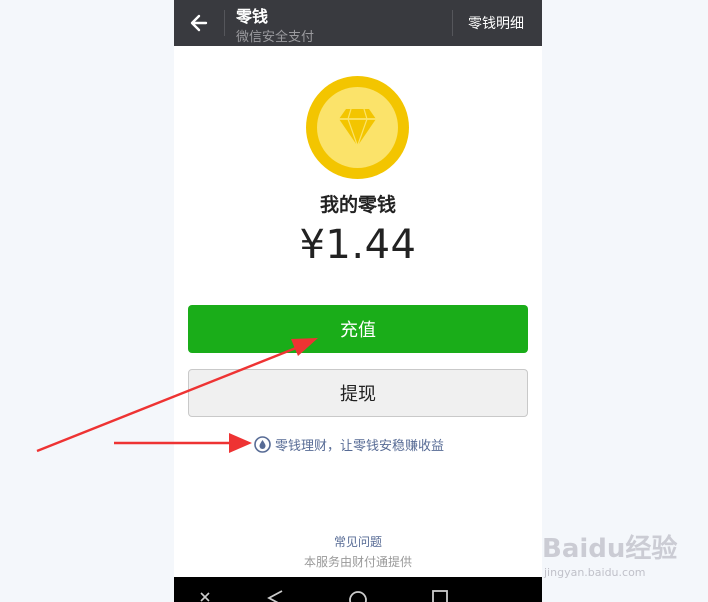  Describe the element at coordinates (610, 549) in the screenshot. I see `watermark-logo: Baidu经验` at that location.